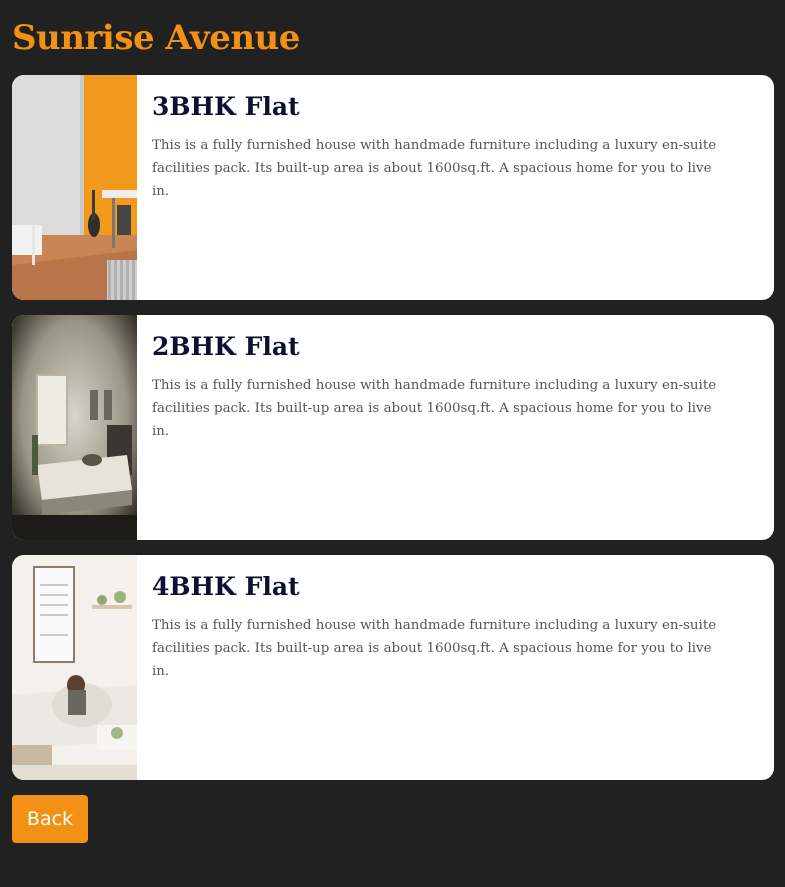 The width and height of the screenshot is (785, 887). I want to click on listing-title: 3BHK Flat, so click(226, 106).